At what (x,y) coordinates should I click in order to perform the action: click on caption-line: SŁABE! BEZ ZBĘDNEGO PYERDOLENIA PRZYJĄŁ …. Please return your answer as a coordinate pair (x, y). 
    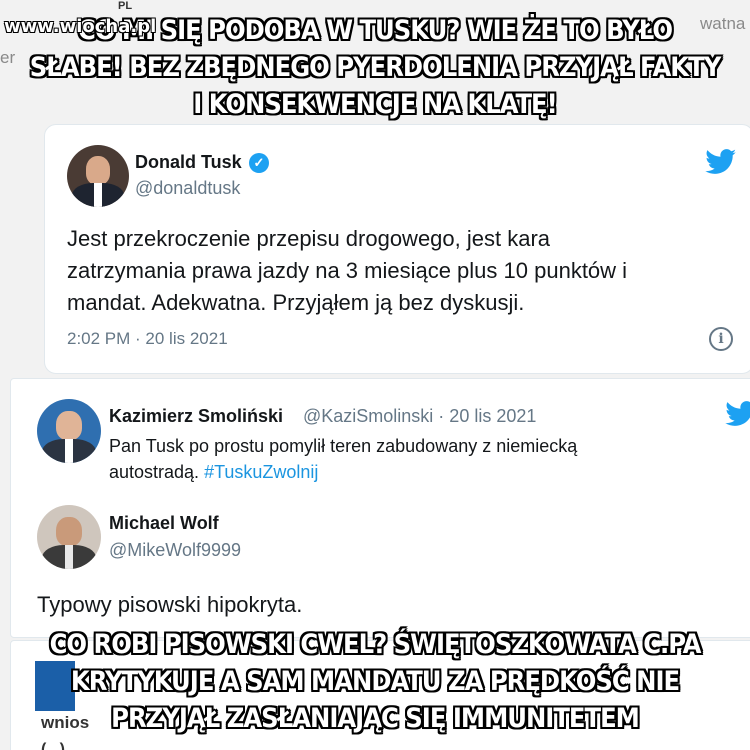
    Looking at the image, I should click on (375, 67).